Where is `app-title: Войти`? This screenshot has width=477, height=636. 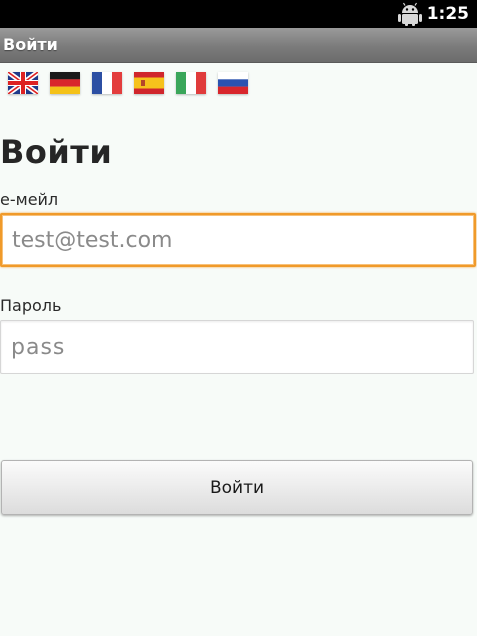 app-title: Войти is located at coordinates (30, 44).